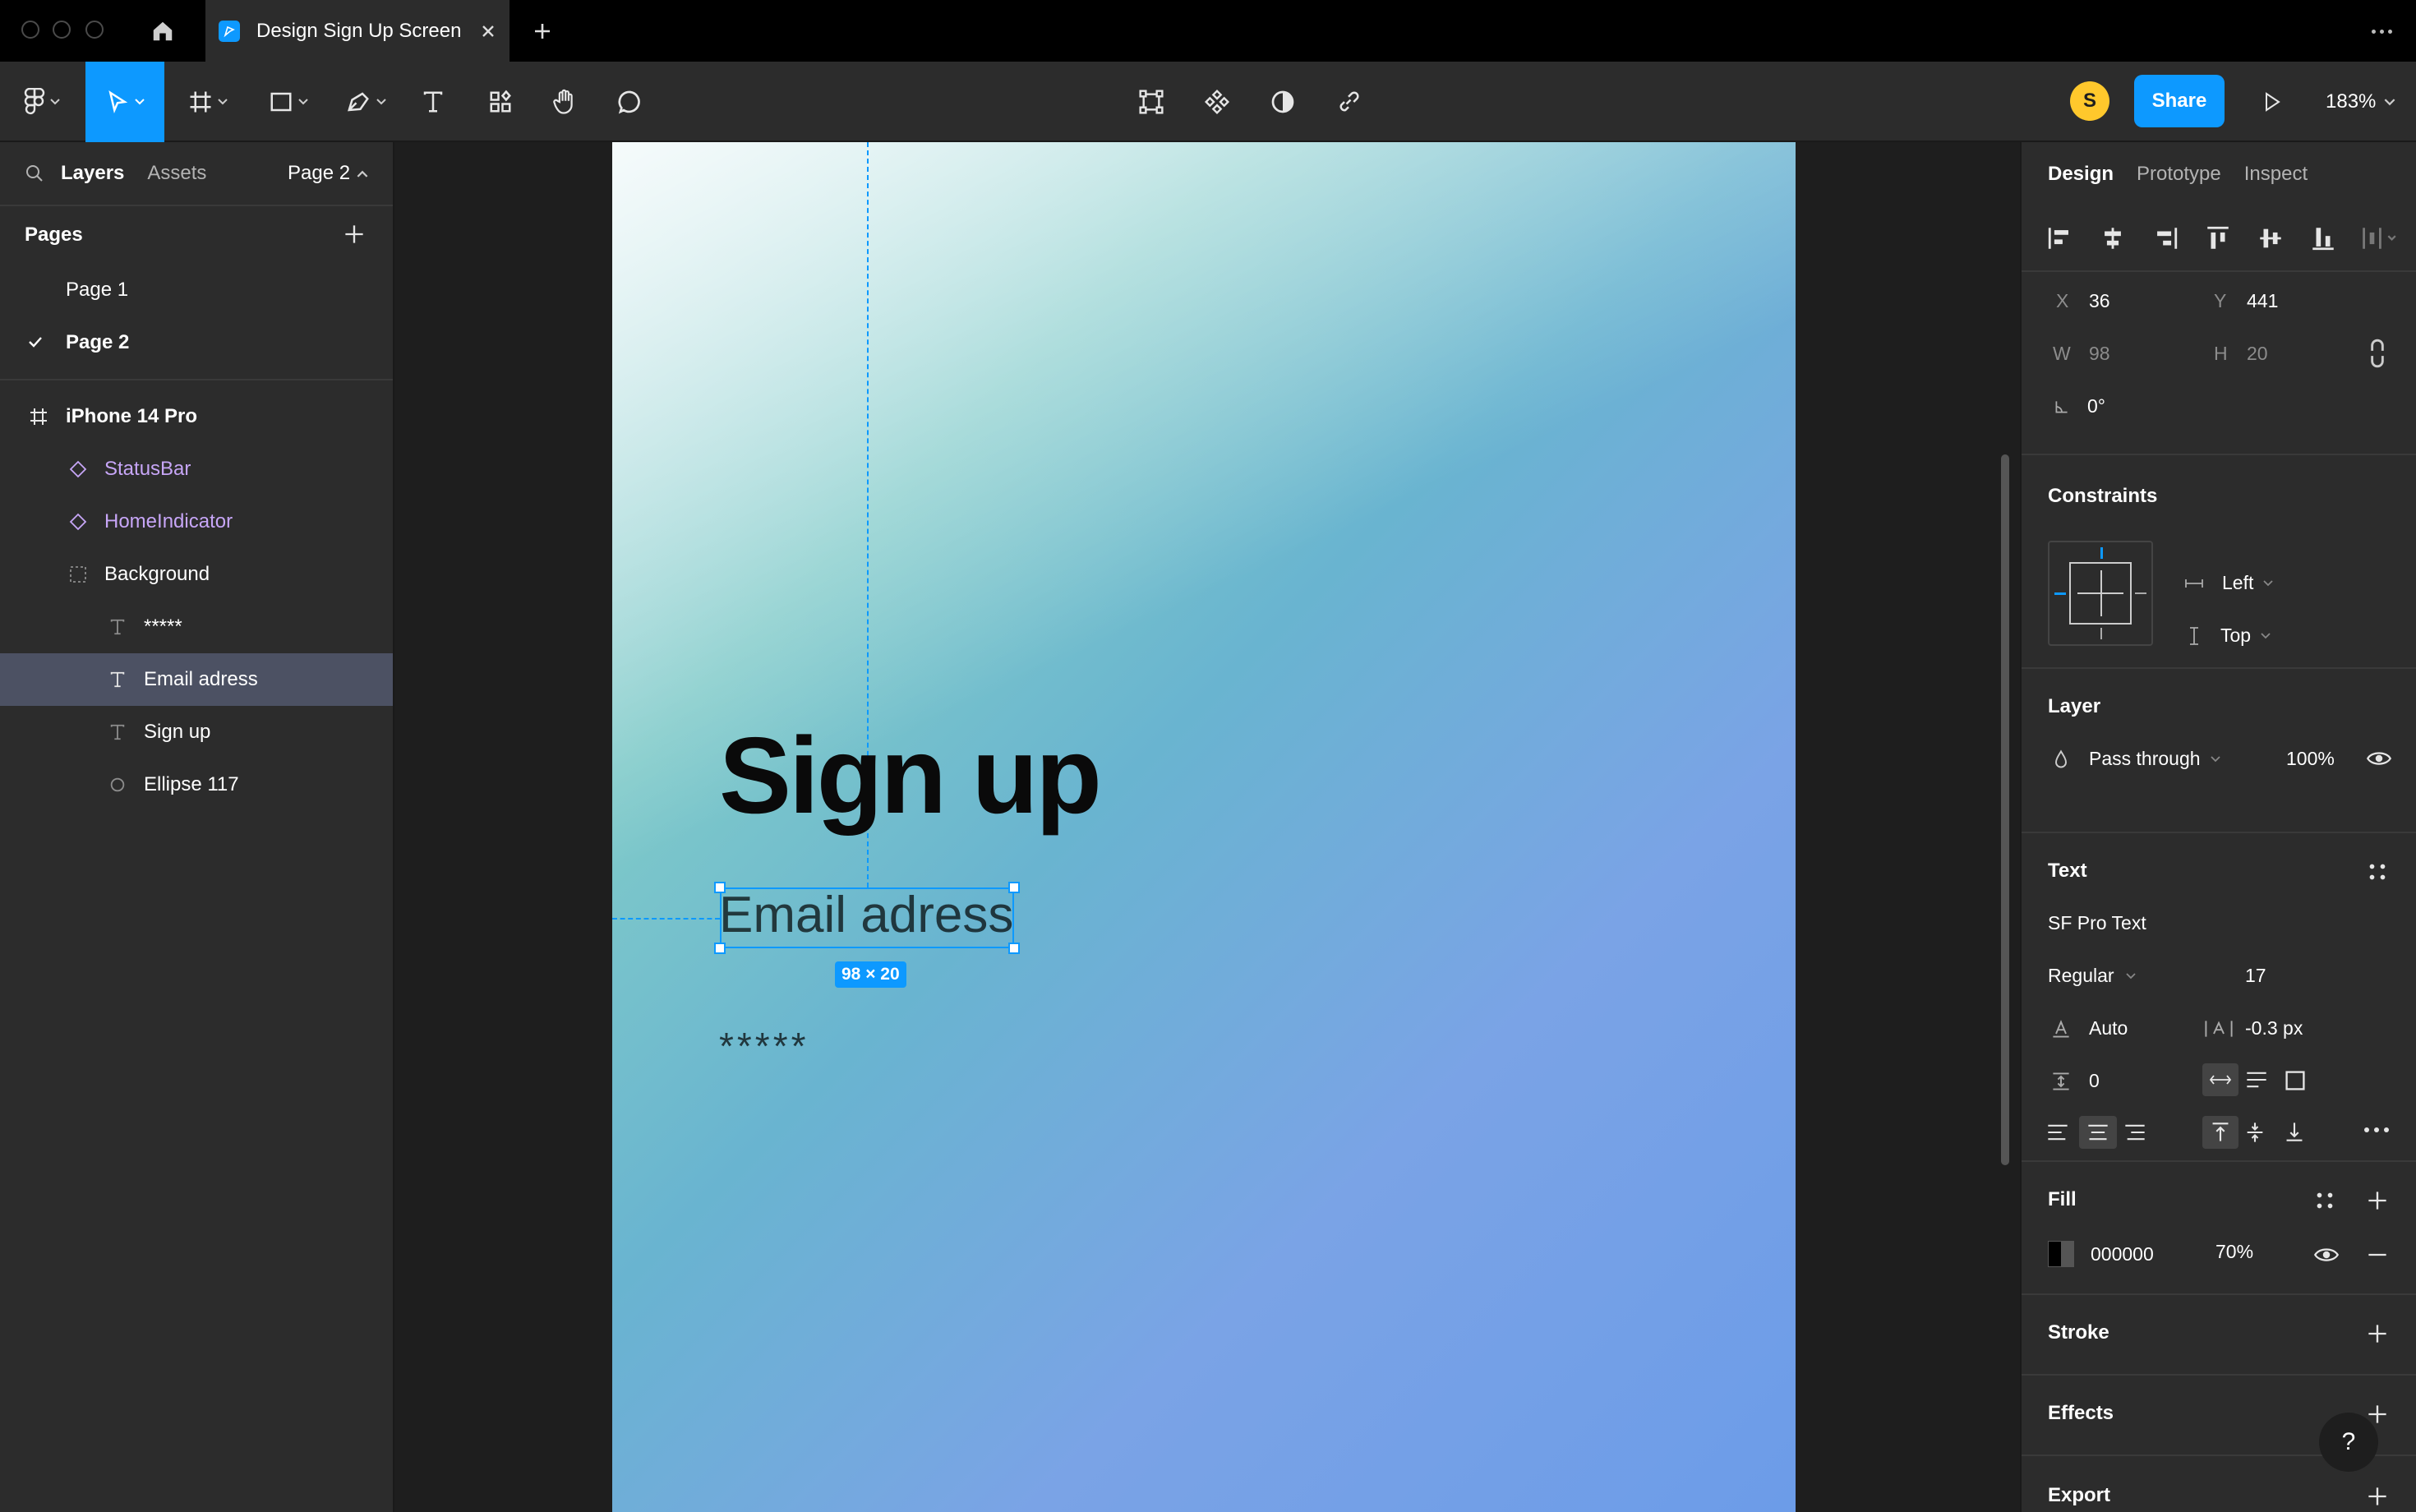 The image size is (2416, 1512). I want to click on close-window-button, so click(30, 30).